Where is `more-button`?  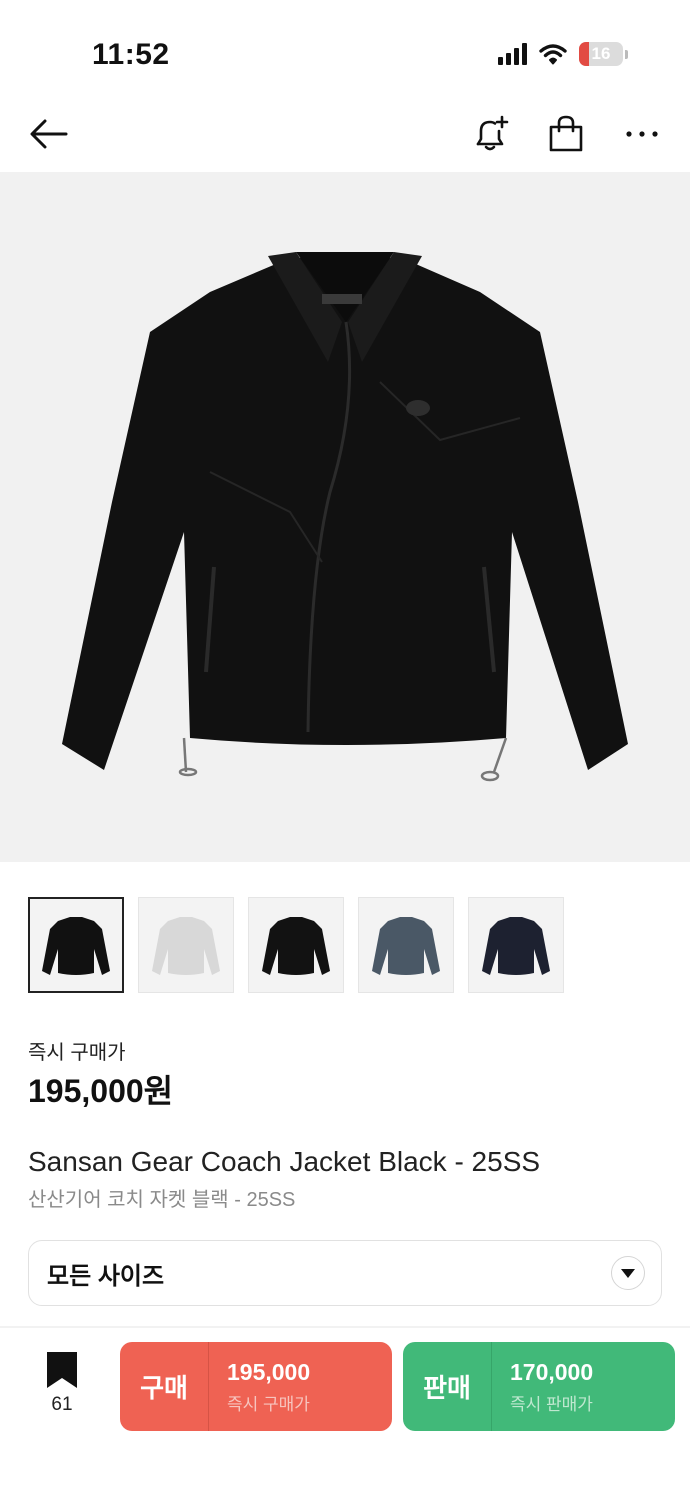
more-button is located at coordinates (642, 134).